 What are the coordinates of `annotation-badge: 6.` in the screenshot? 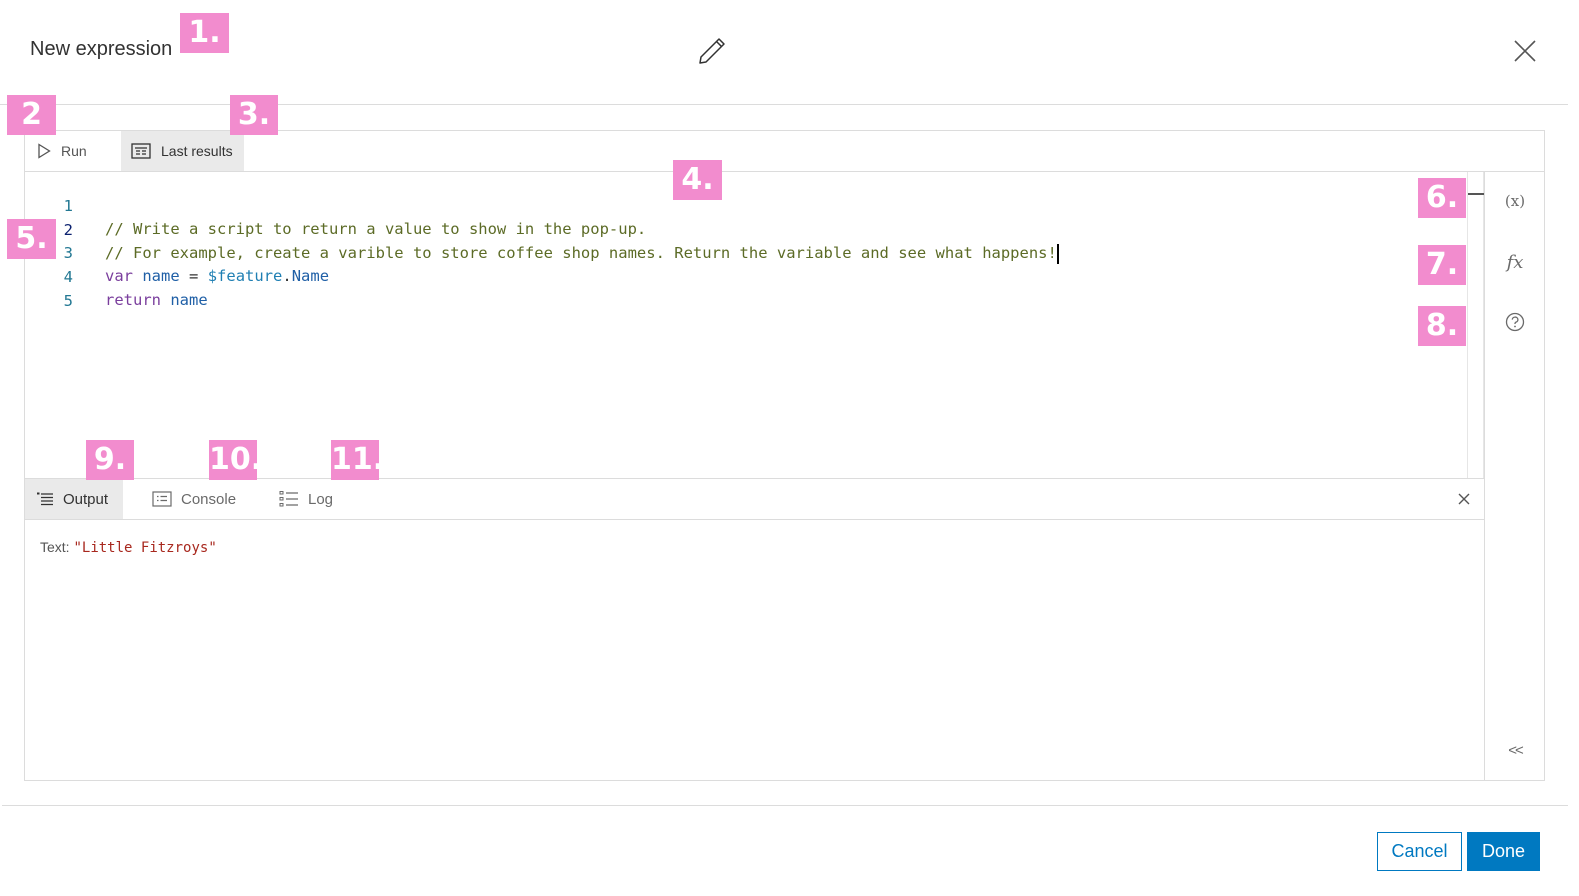 It's located at (1442, 198).